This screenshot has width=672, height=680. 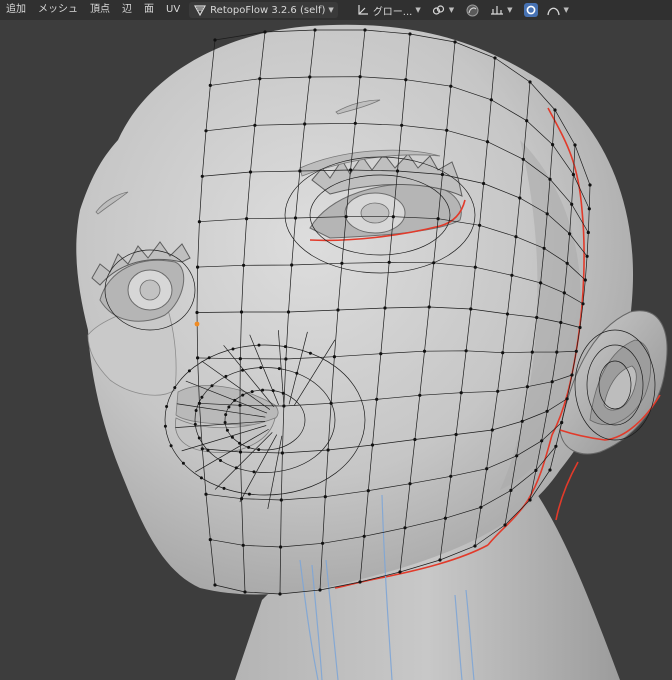 I want to click on tool-selector: RetopoFlow 3.2.6 (self) ▼, so click(x=263, y=10).